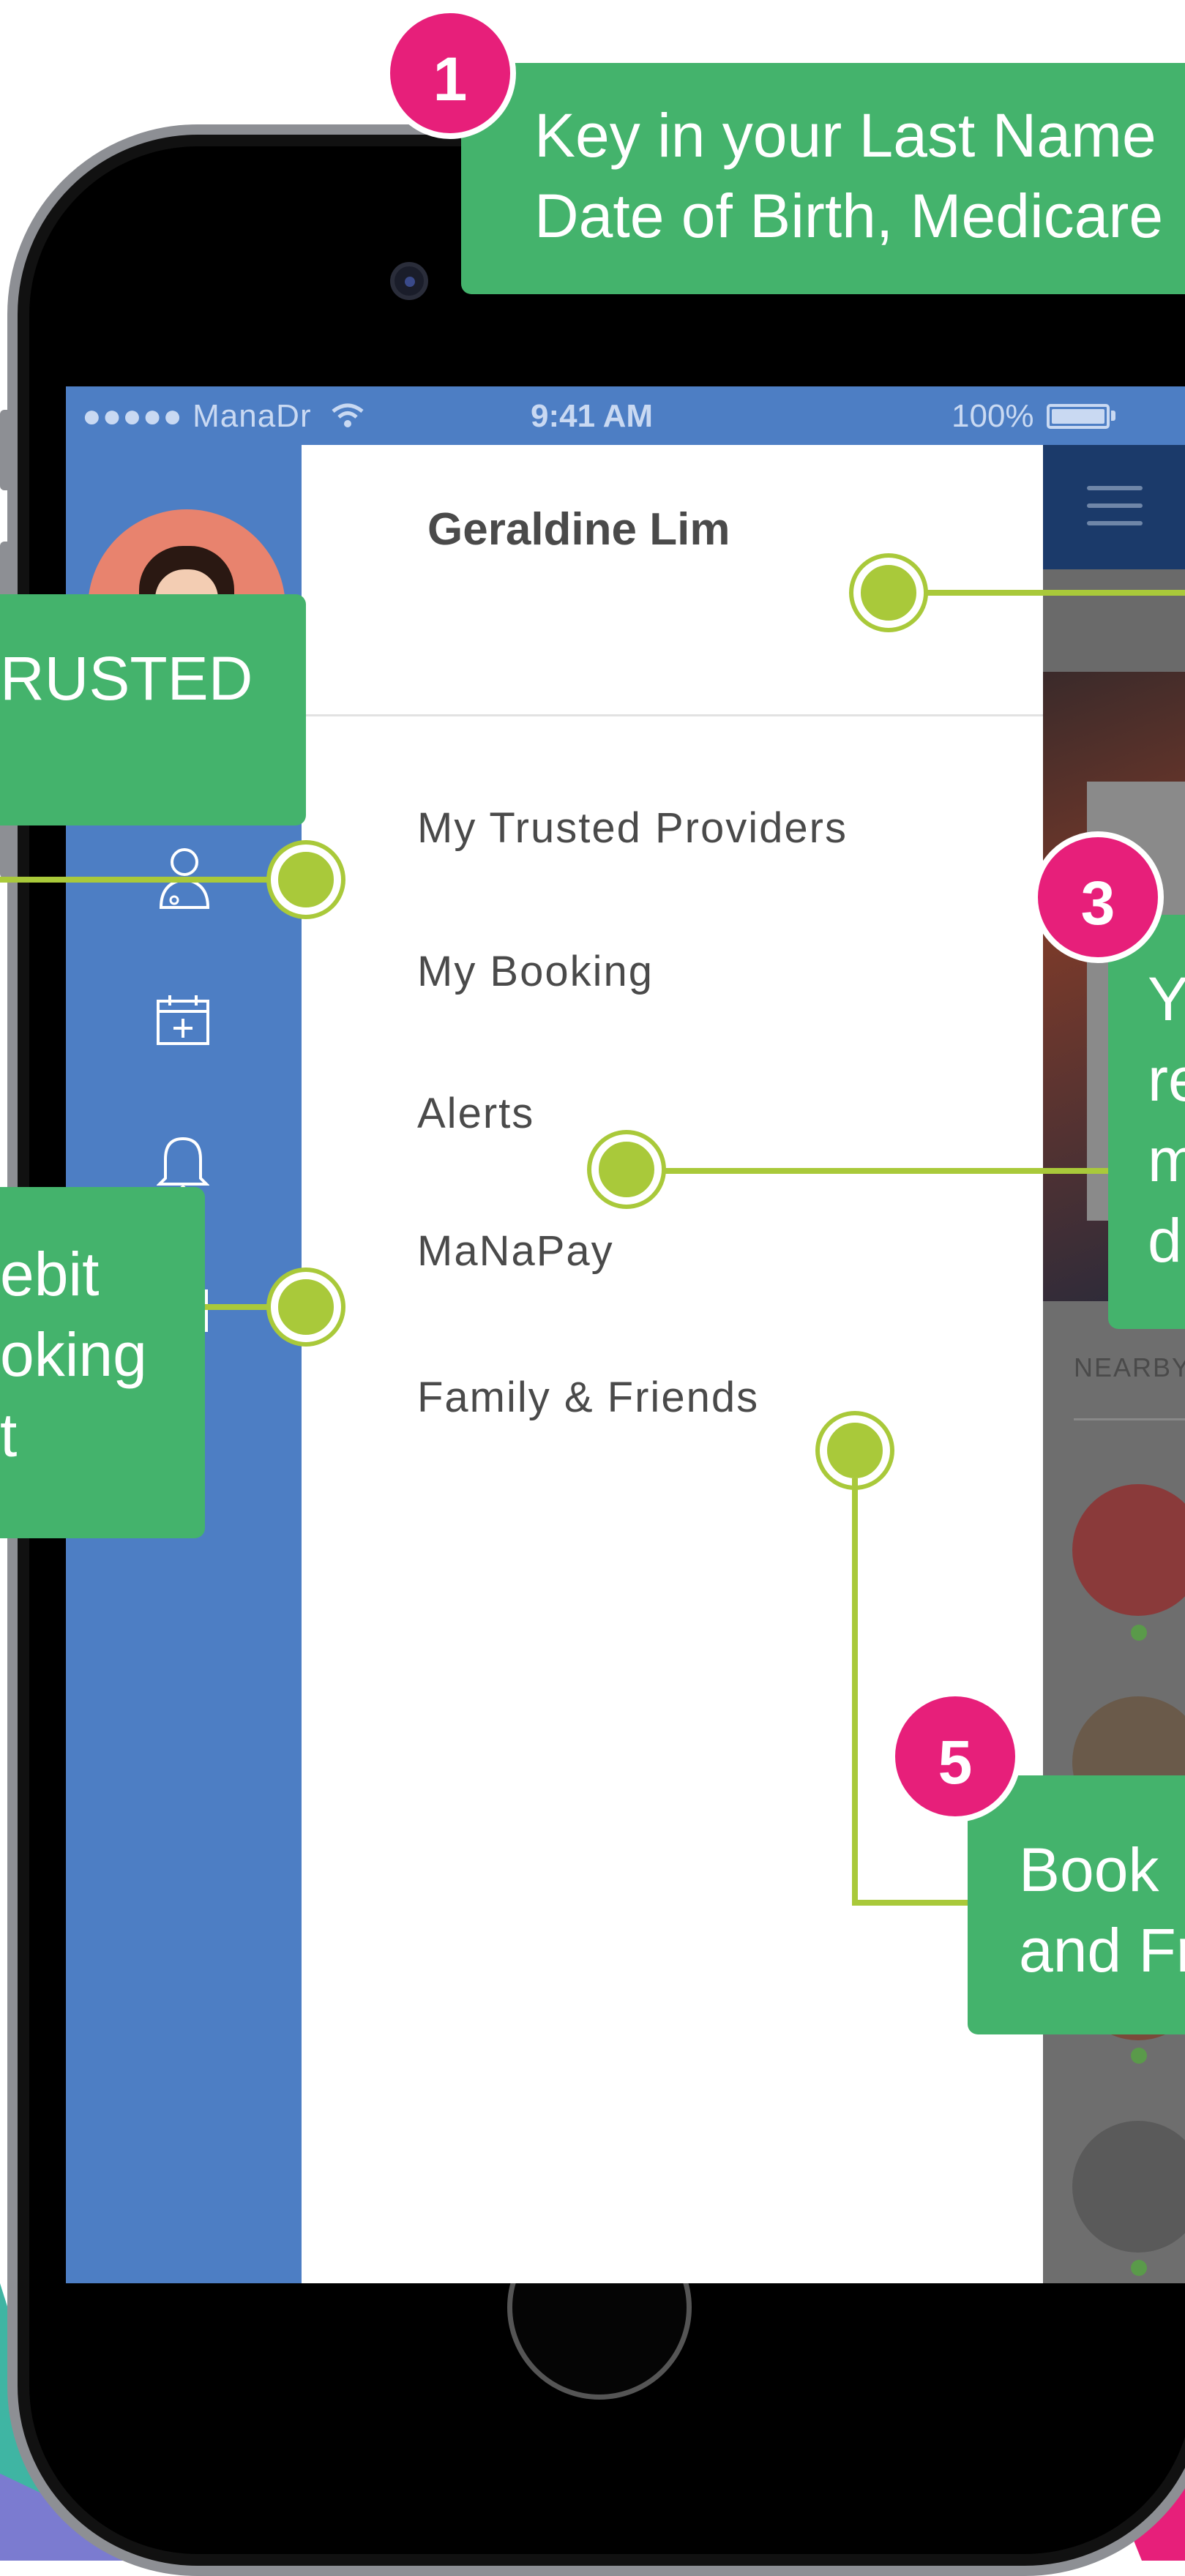  I want to click on status-bar: ●●●●● ManaDr 9:41 AM 100%, so click(625, 415).